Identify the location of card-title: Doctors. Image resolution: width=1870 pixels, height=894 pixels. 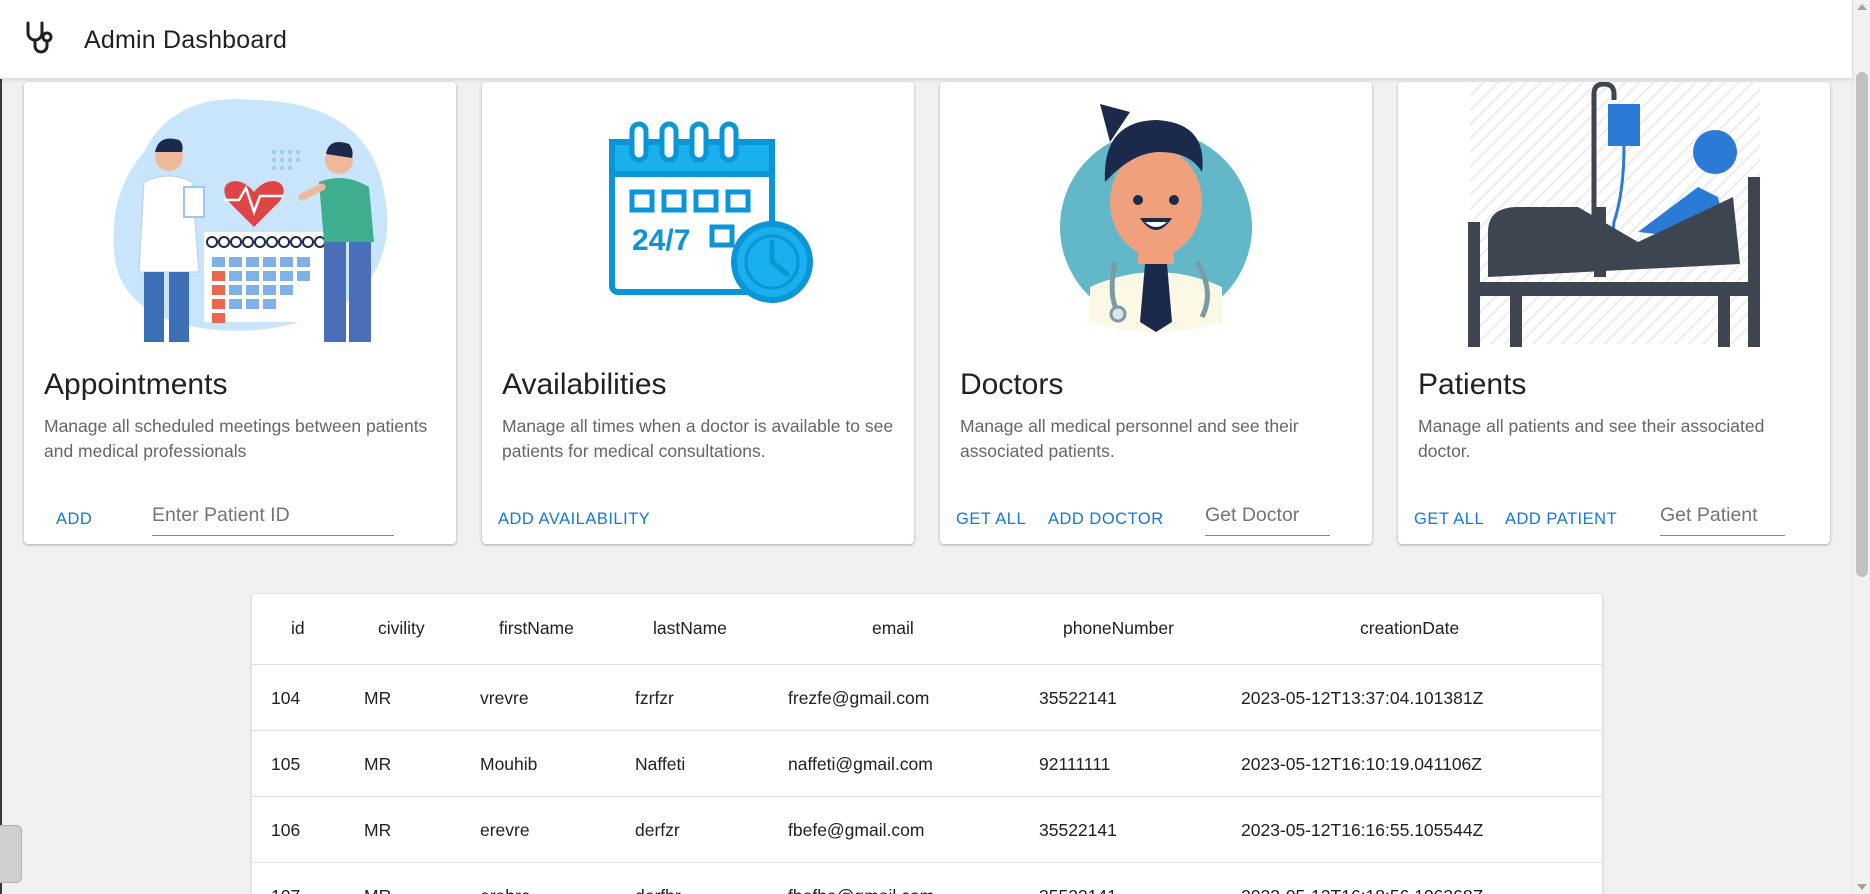
(1012, 384).